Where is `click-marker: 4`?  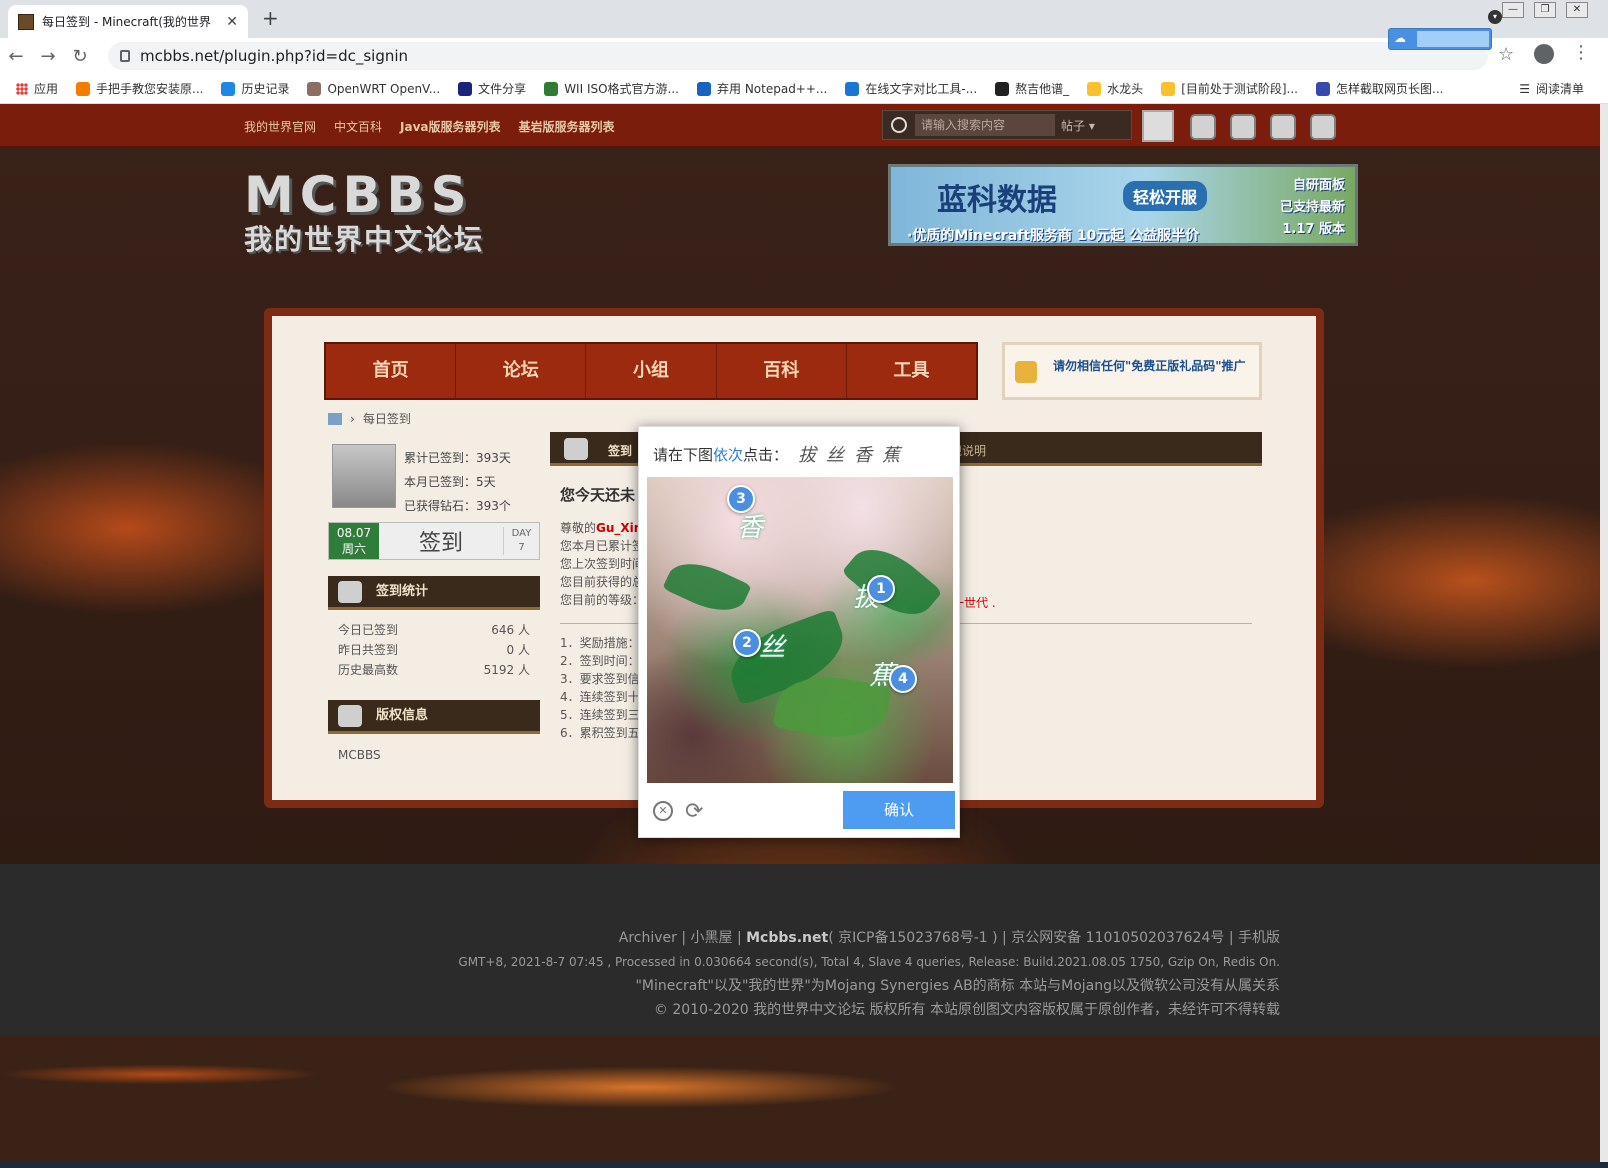 click-marker: 4 is located at coordinates (903, 679).